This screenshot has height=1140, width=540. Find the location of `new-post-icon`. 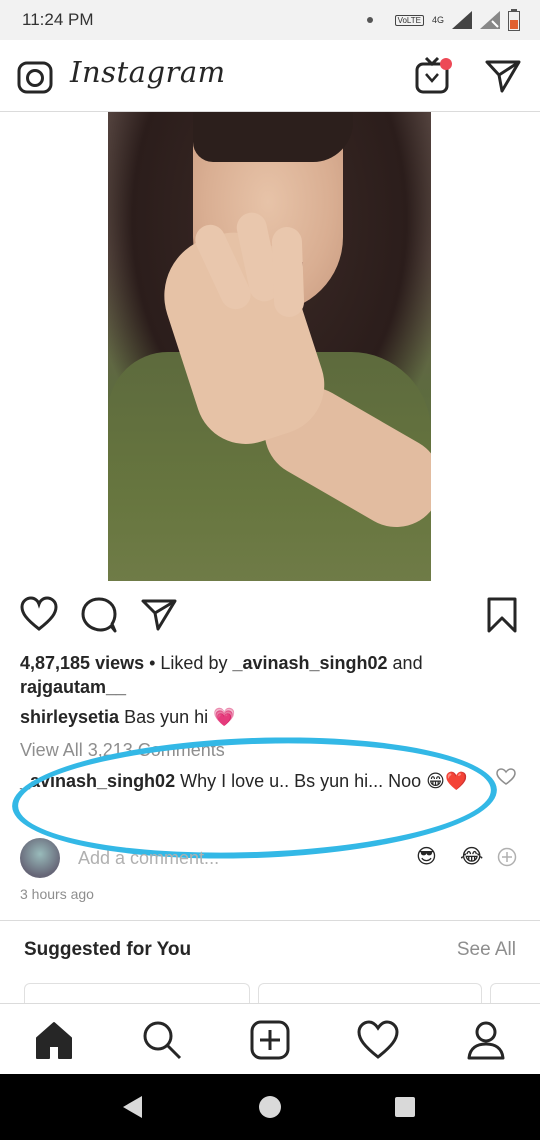

new-post-icon is located at coordinates (270, 1040).